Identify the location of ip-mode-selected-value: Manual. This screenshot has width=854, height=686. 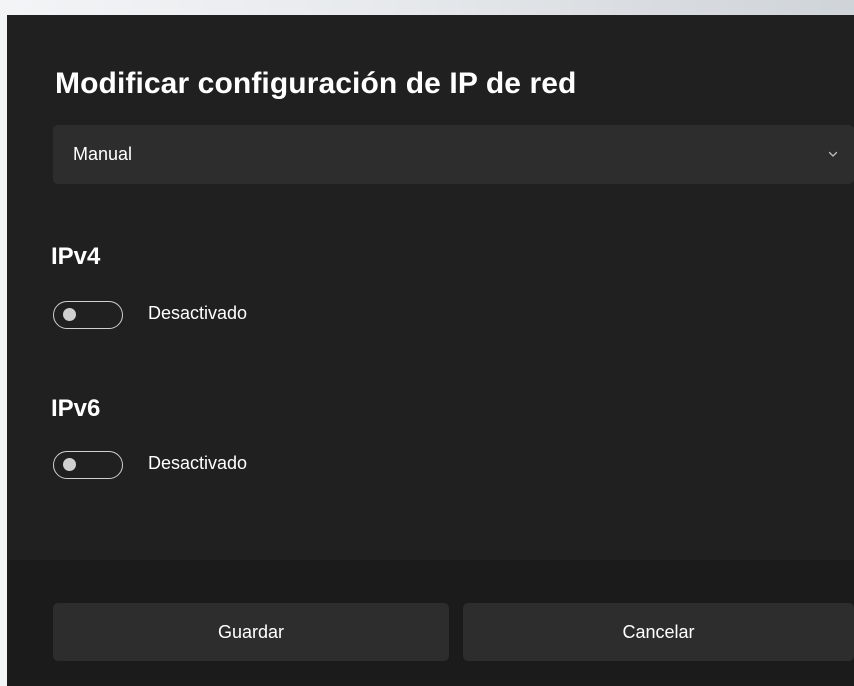
(103, 154).